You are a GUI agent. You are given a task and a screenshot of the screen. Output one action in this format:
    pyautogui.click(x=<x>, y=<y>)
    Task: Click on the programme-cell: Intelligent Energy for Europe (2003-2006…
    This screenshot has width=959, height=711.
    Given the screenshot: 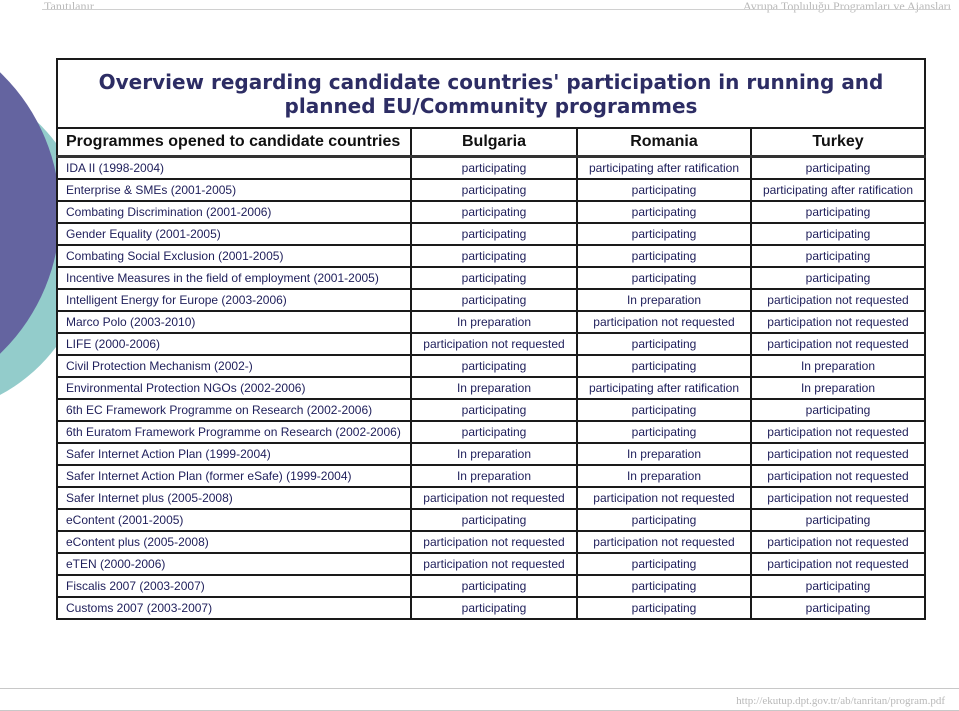 What is the action you would take?
    pyautogui.click(x=234, y=300)
    